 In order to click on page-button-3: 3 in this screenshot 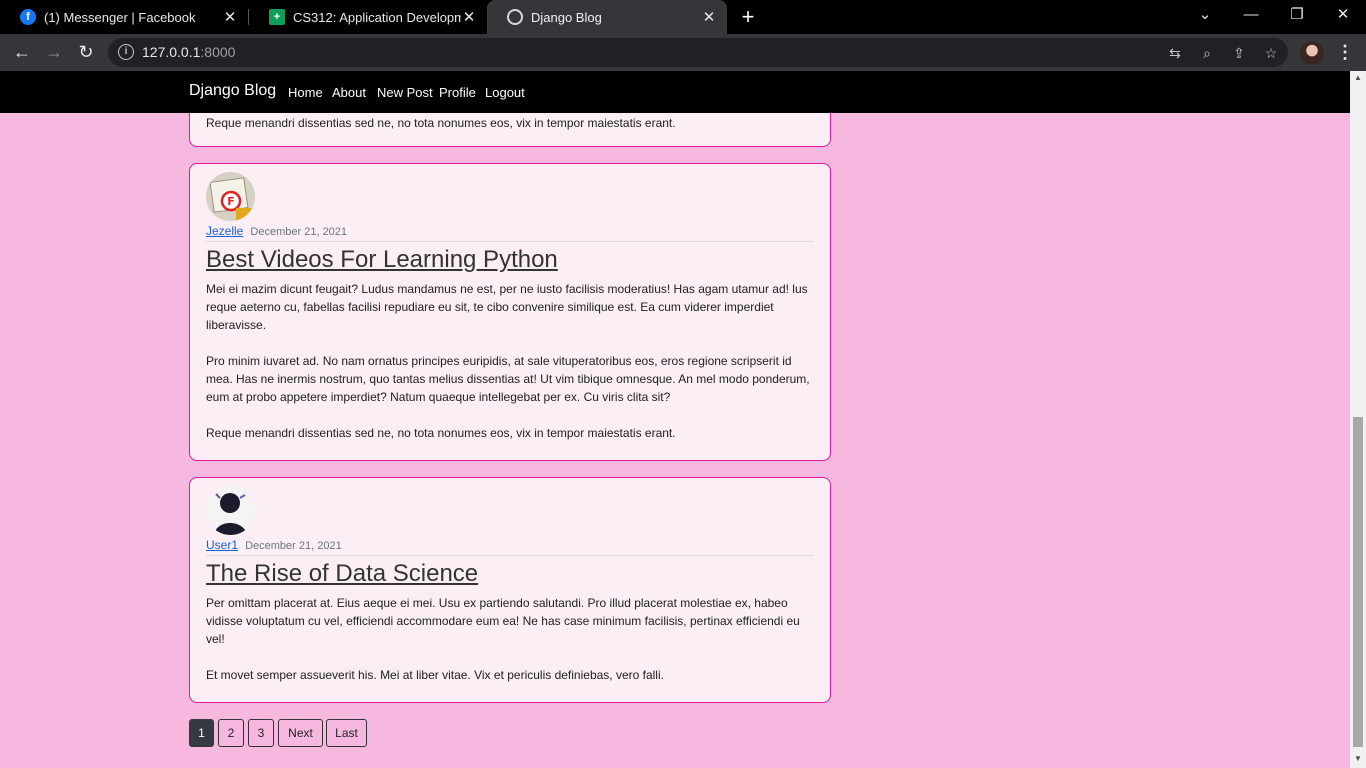, I will do `click(261, 733)`.